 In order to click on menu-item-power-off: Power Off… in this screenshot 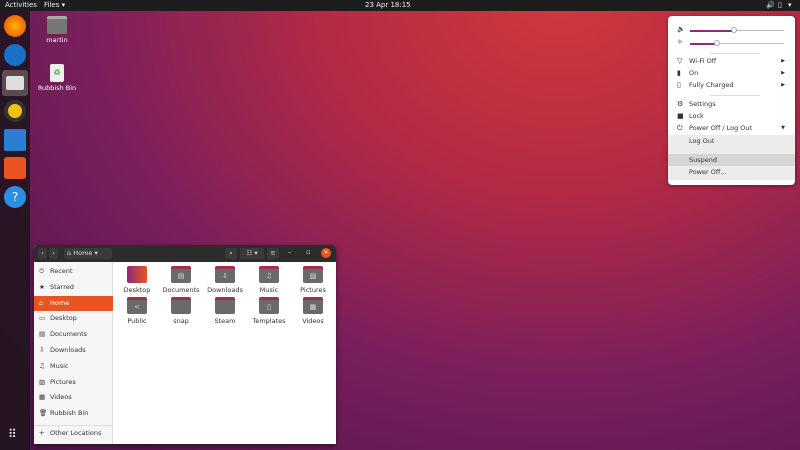, I will do `click(731, 172)`.